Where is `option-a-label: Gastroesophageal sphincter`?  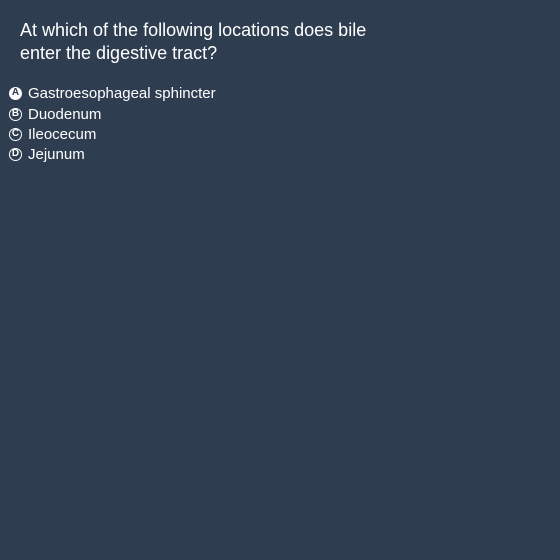
option-a-label: Gastroesophageal sphincter is located at coordinates (122, 93).